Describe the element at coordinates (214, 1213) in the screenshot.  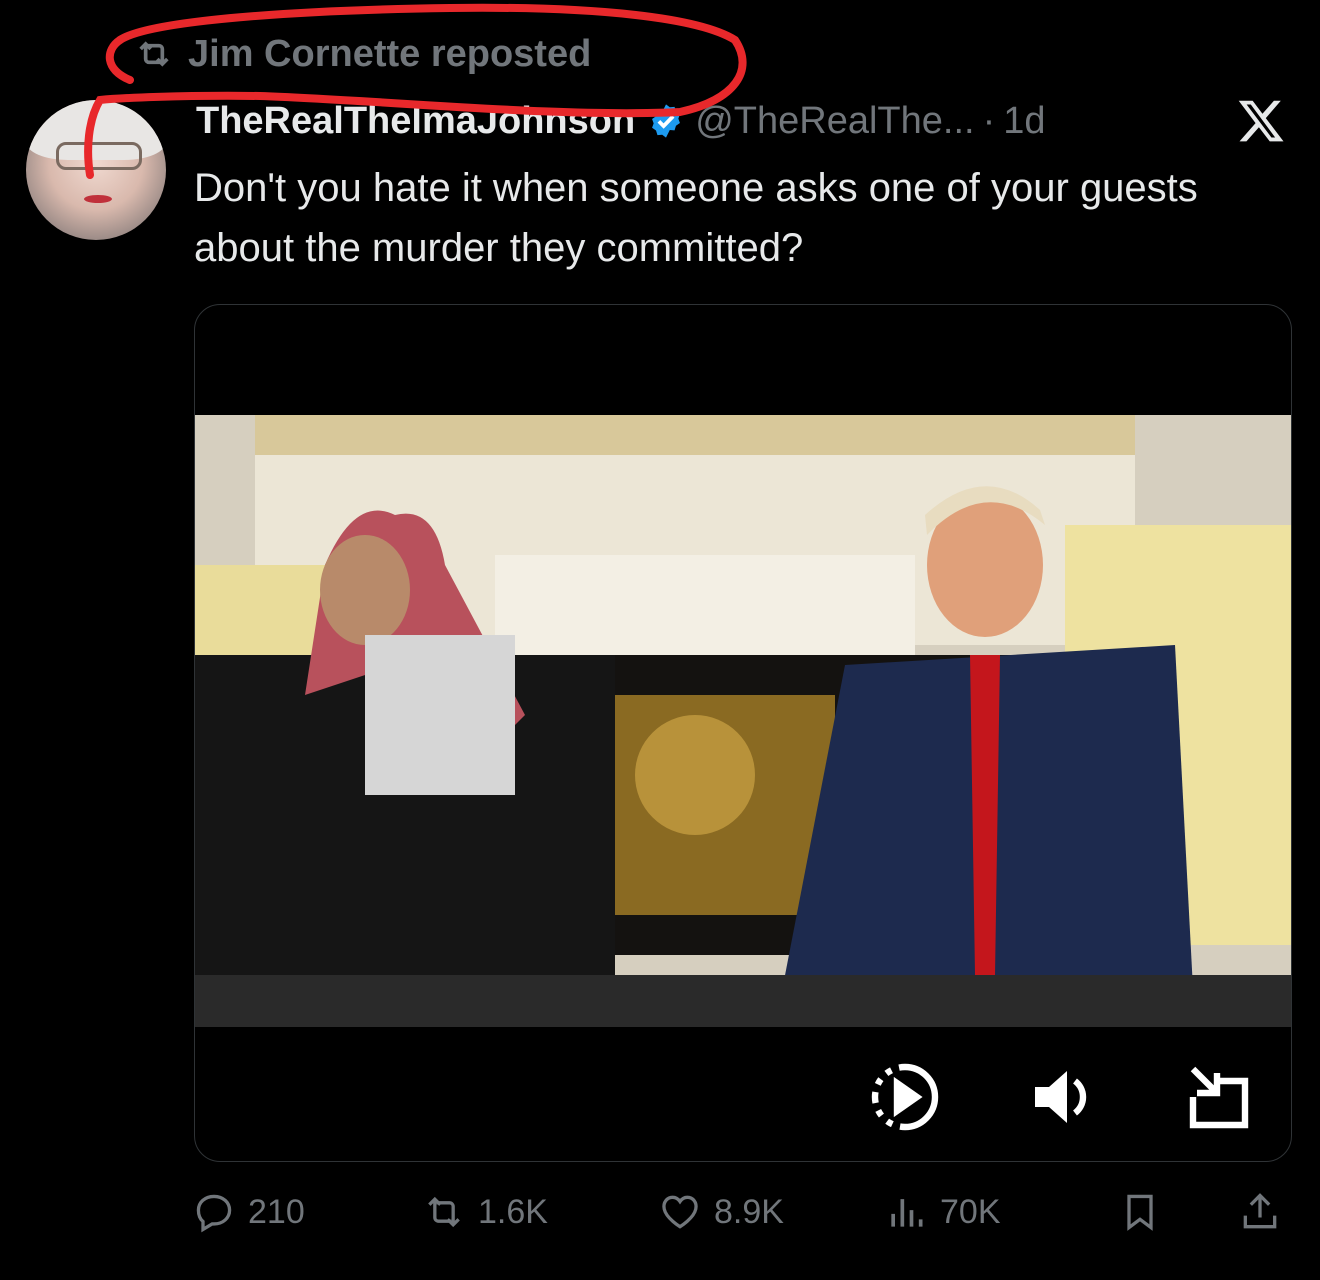
I see `reply-icon` at that location.